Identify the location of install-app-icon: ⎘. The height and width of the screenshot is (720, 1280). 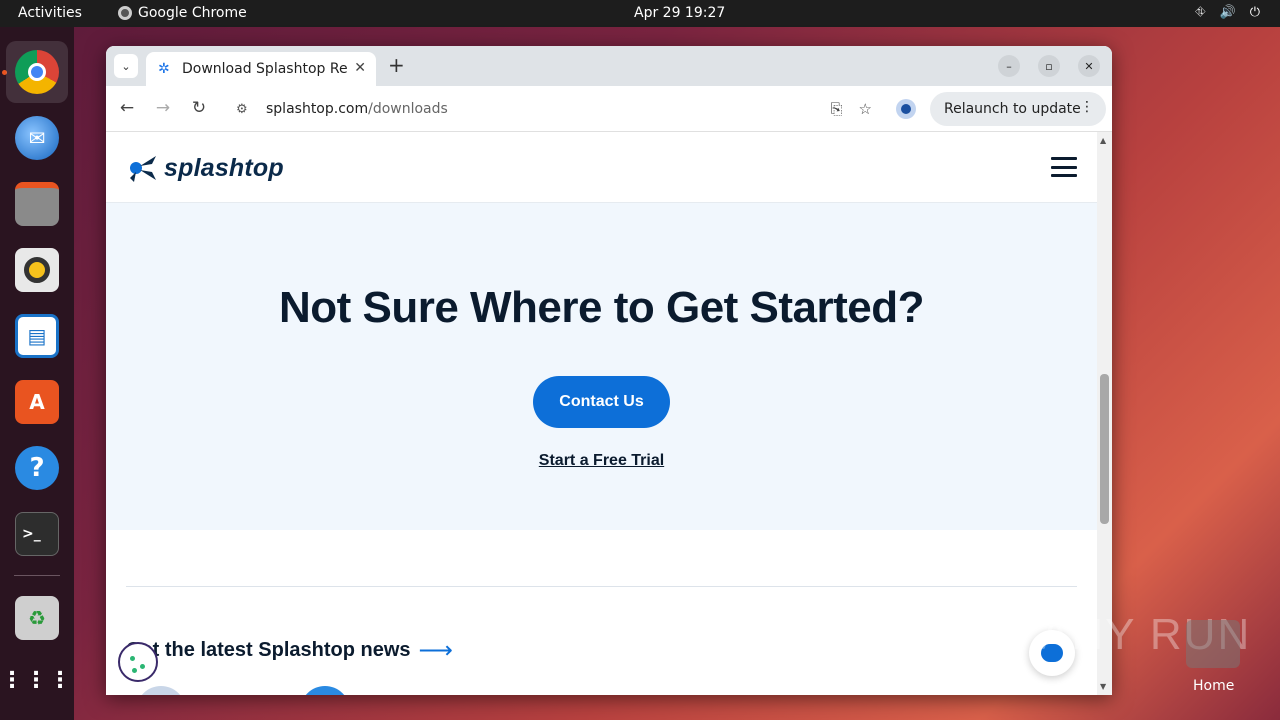
(837, 109).